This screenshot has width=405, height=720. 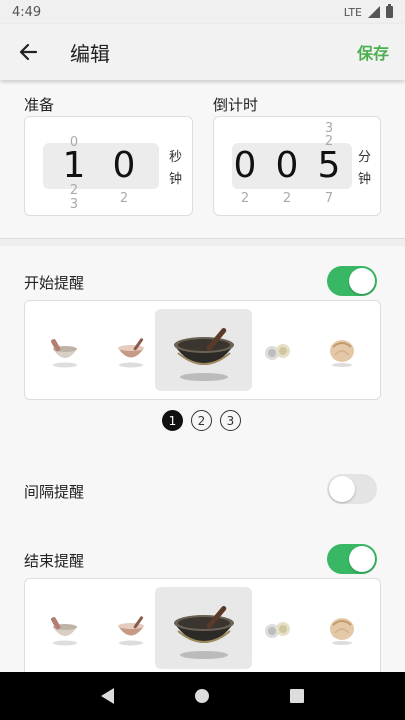 What do you see at coordinates (108, 166) in the screenshot?
I see `prepare-picker: 0 1 2 3 0 2 秒 钟` at bounding box center [108, 166].